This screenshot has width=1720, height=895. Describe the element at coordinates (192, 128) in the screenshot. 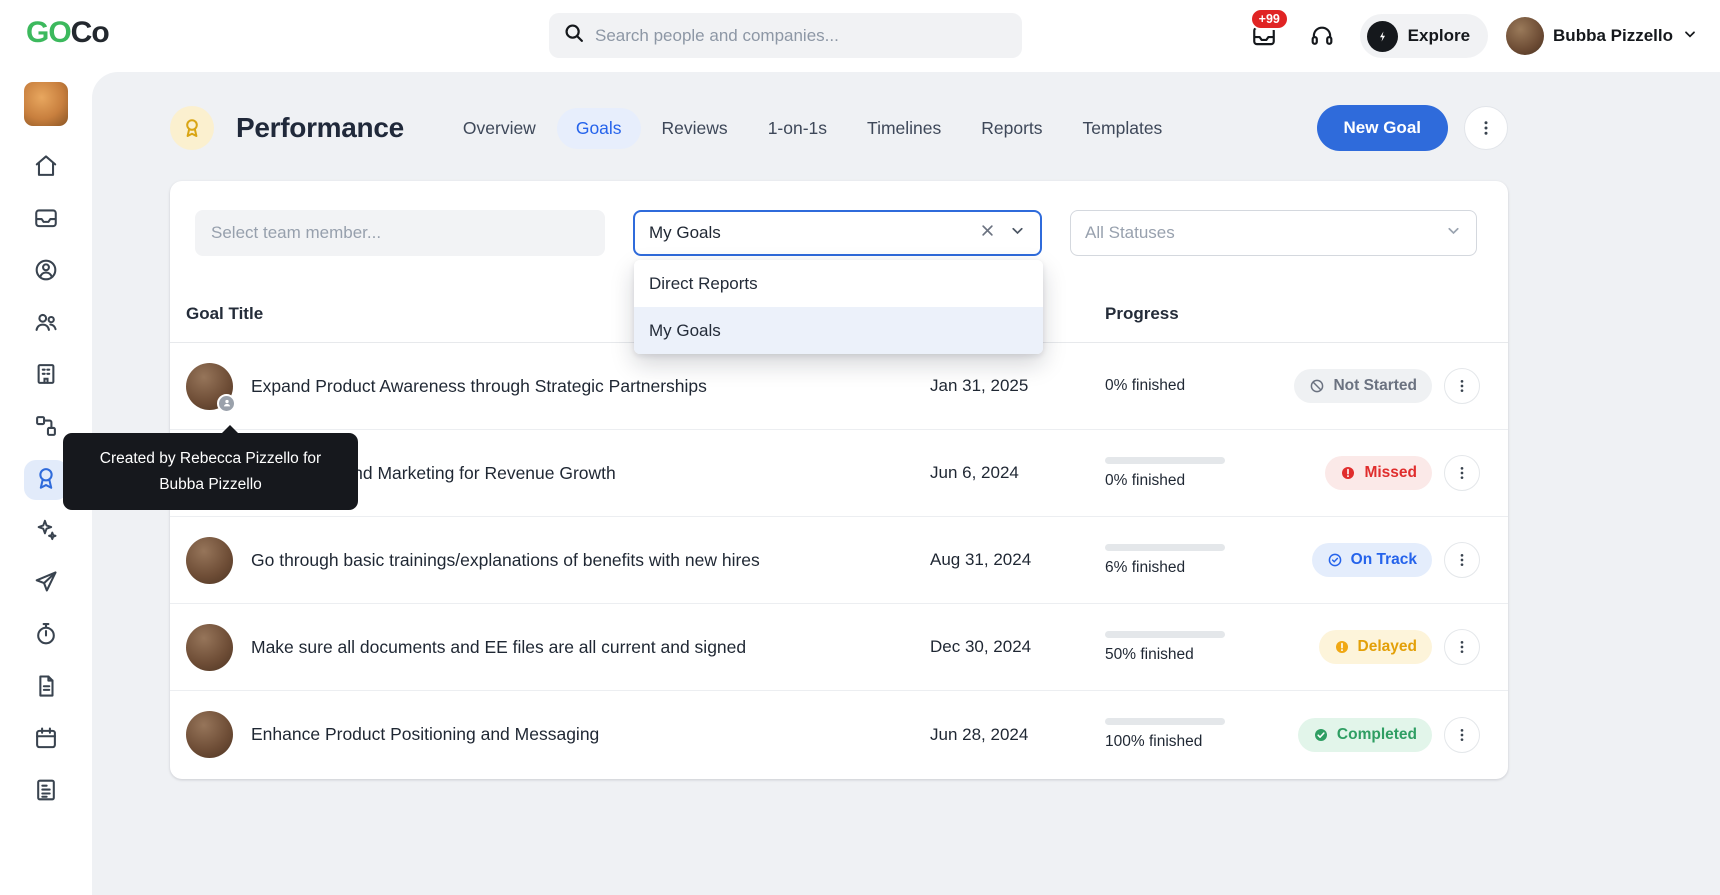

I see `performance-award-icon` at that location.